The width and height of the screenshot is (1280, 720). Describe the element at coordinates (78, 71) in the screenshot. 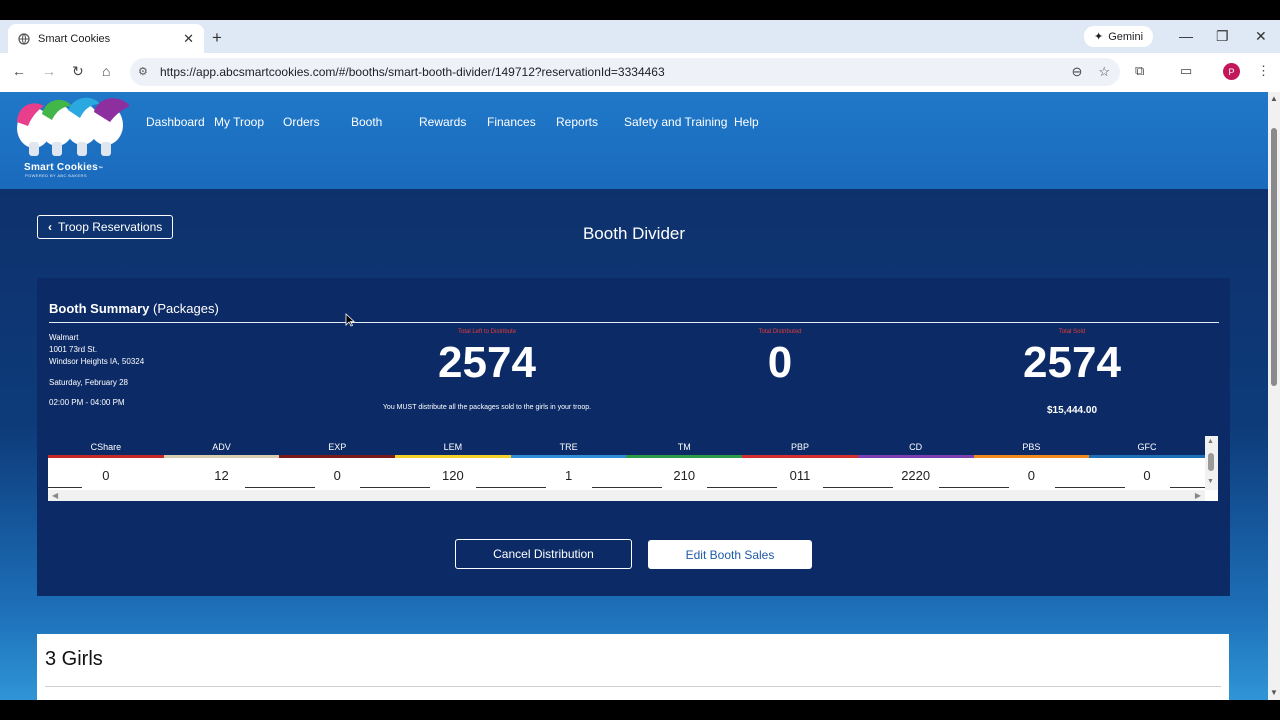

I see `reload-icon: ↻` at that location.